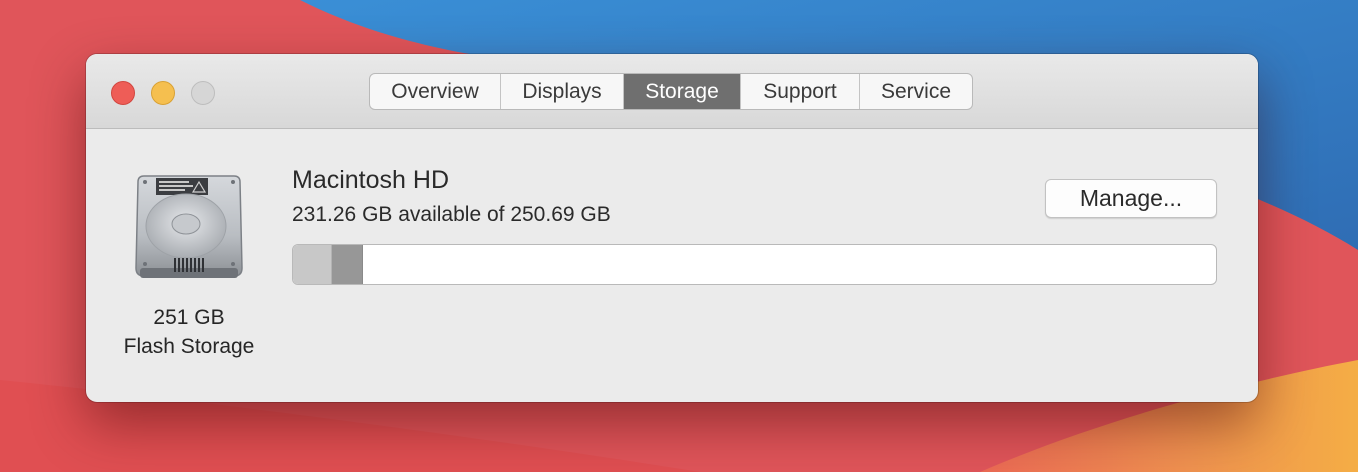 This screenshot has width=1358, height=472. Describe the element at coordinates (916, 91) in the screenshot. I see `tab-service: Service` at that location.